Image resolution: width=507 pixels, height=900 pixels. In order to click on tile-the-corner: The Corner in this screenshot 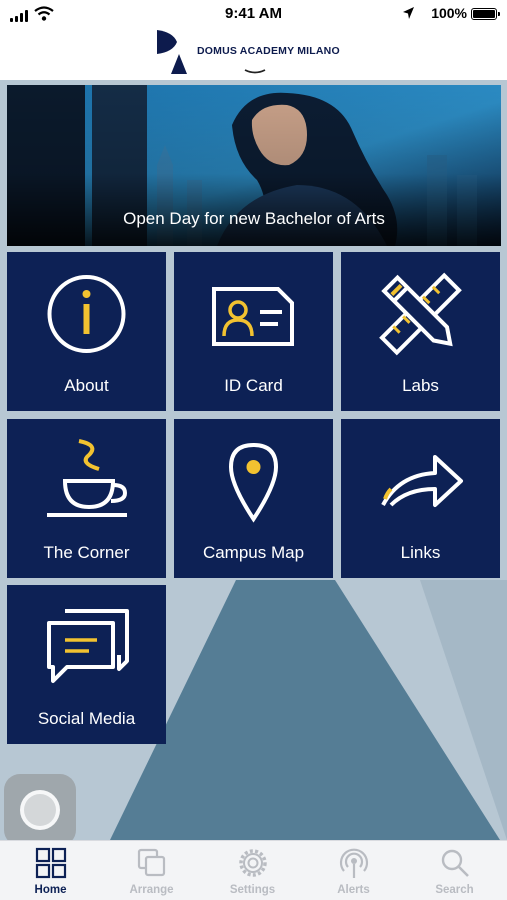, I will do `click(86, 498)`.